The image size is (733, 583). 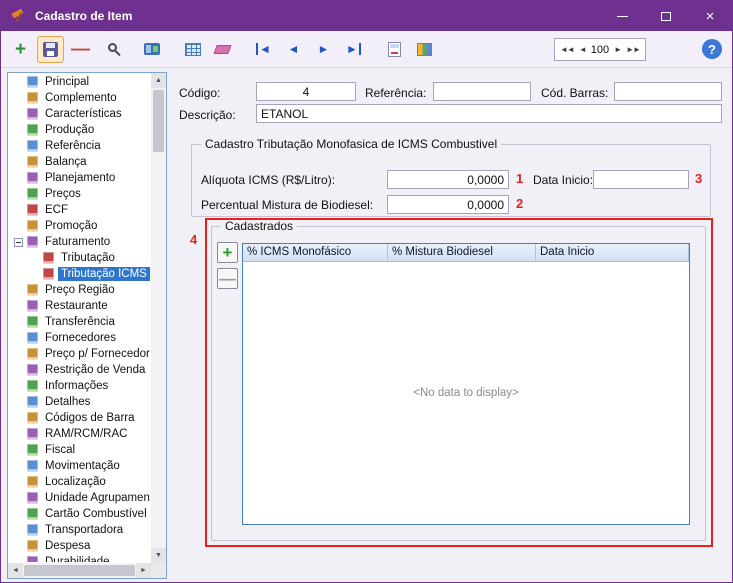 I want to click on counter-first-icon: ◄◄, so click(x=567, y=49).